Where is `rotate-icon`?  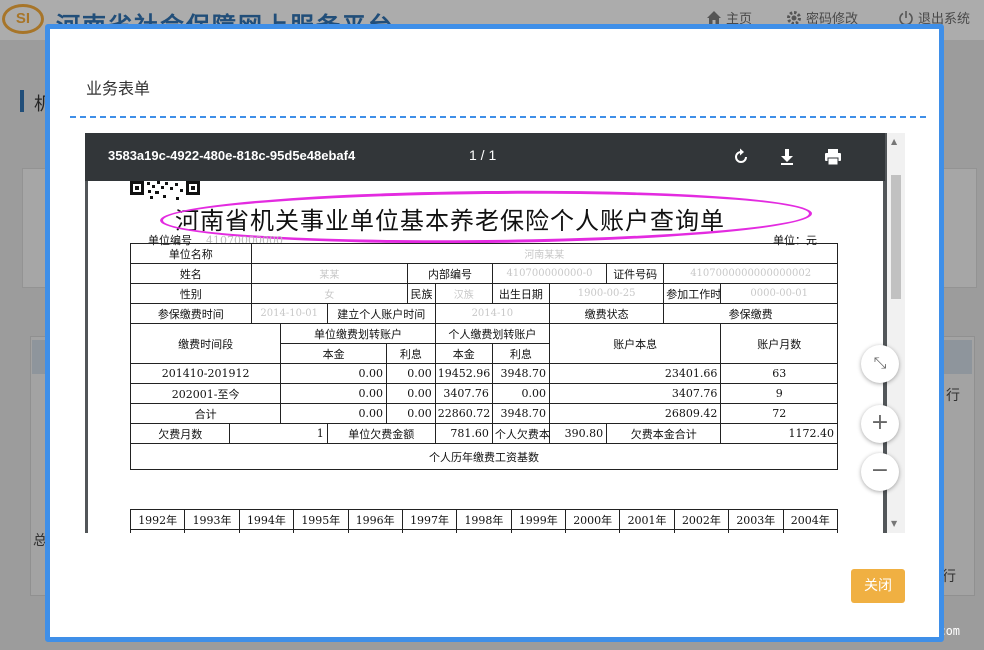
rotate-icon is located at coordinates (741, 157).